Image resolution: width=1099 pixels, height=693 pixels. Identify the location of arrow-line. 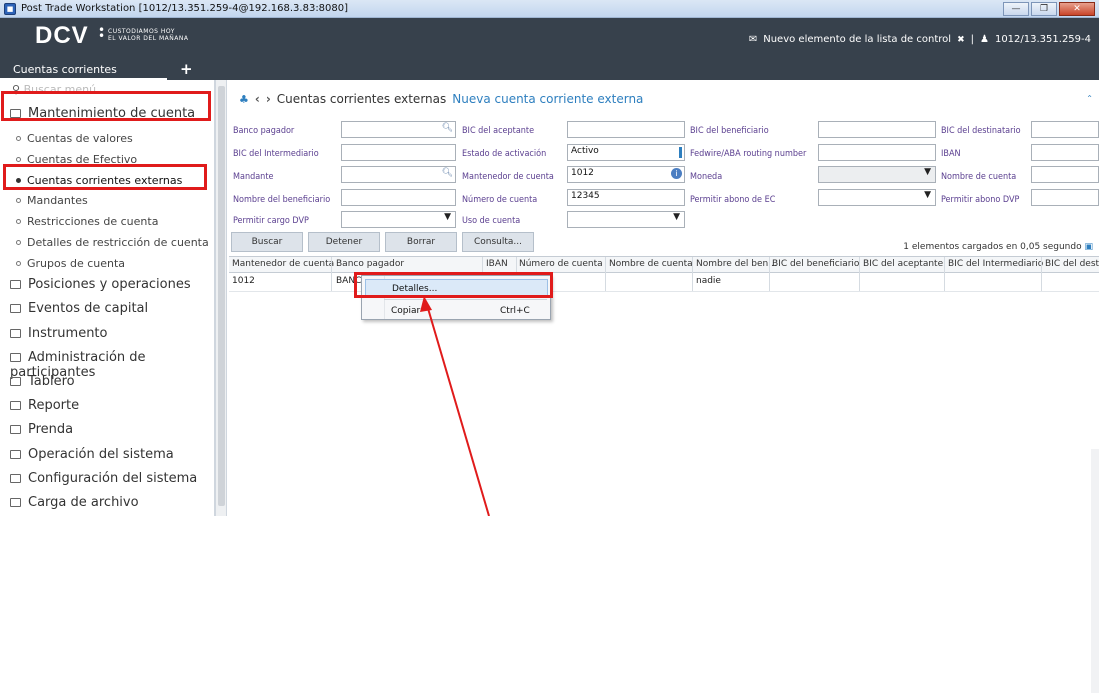
(458, 410).